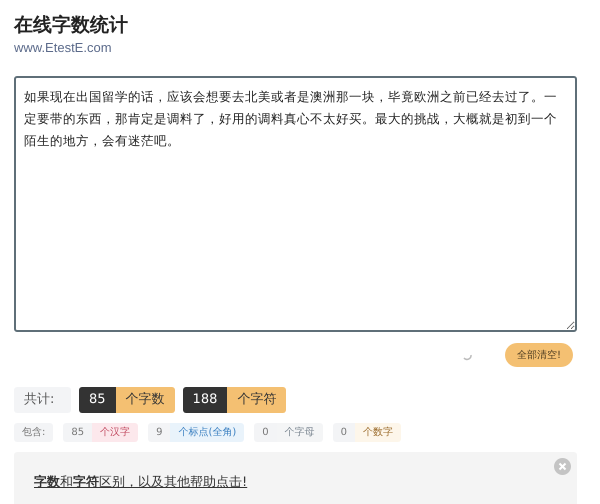 The height and width of the screenshot is (504, 600). Describe the element at coordinates (205, 400) in the screenshot. I see `total-count: 188` at that location.